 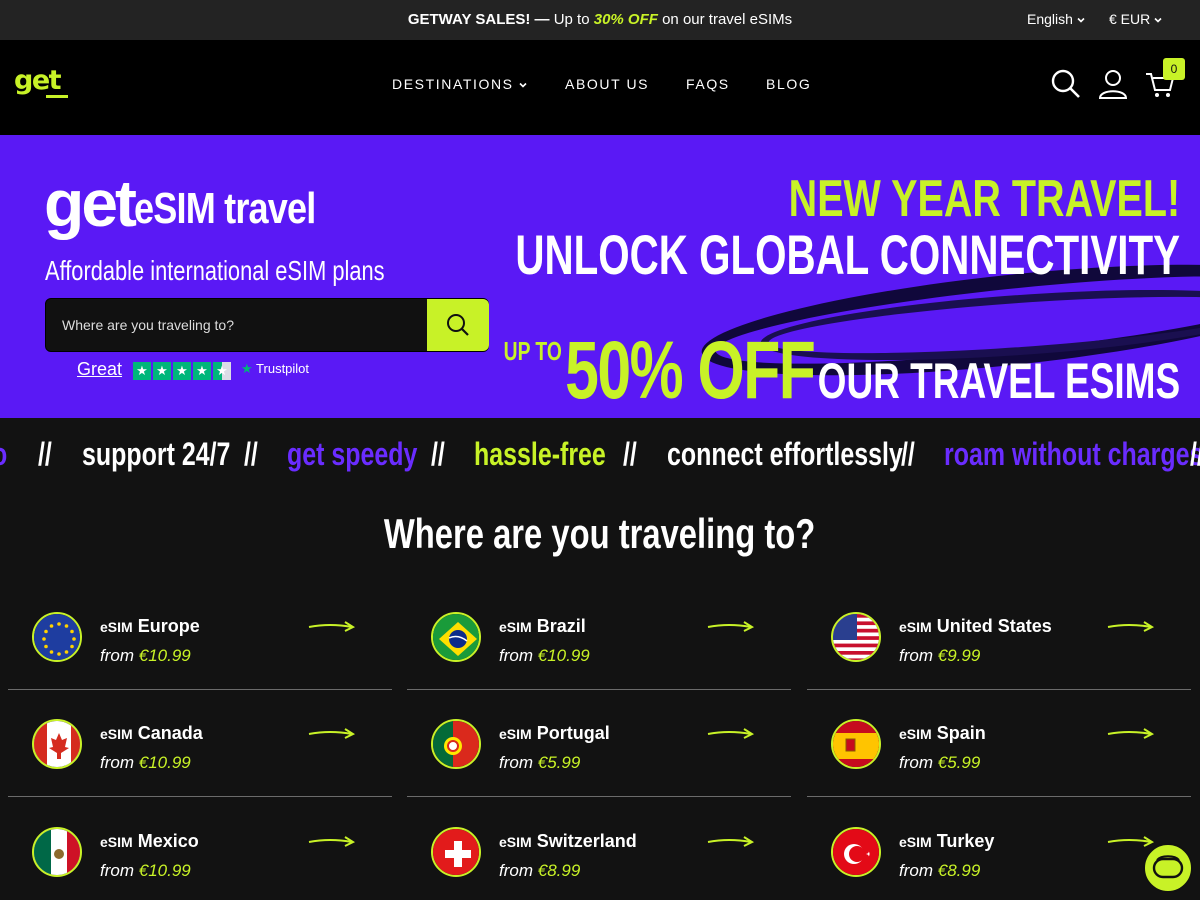 I want to click on promo-post: on our travel eSIMs, so click(x=725, y=19).